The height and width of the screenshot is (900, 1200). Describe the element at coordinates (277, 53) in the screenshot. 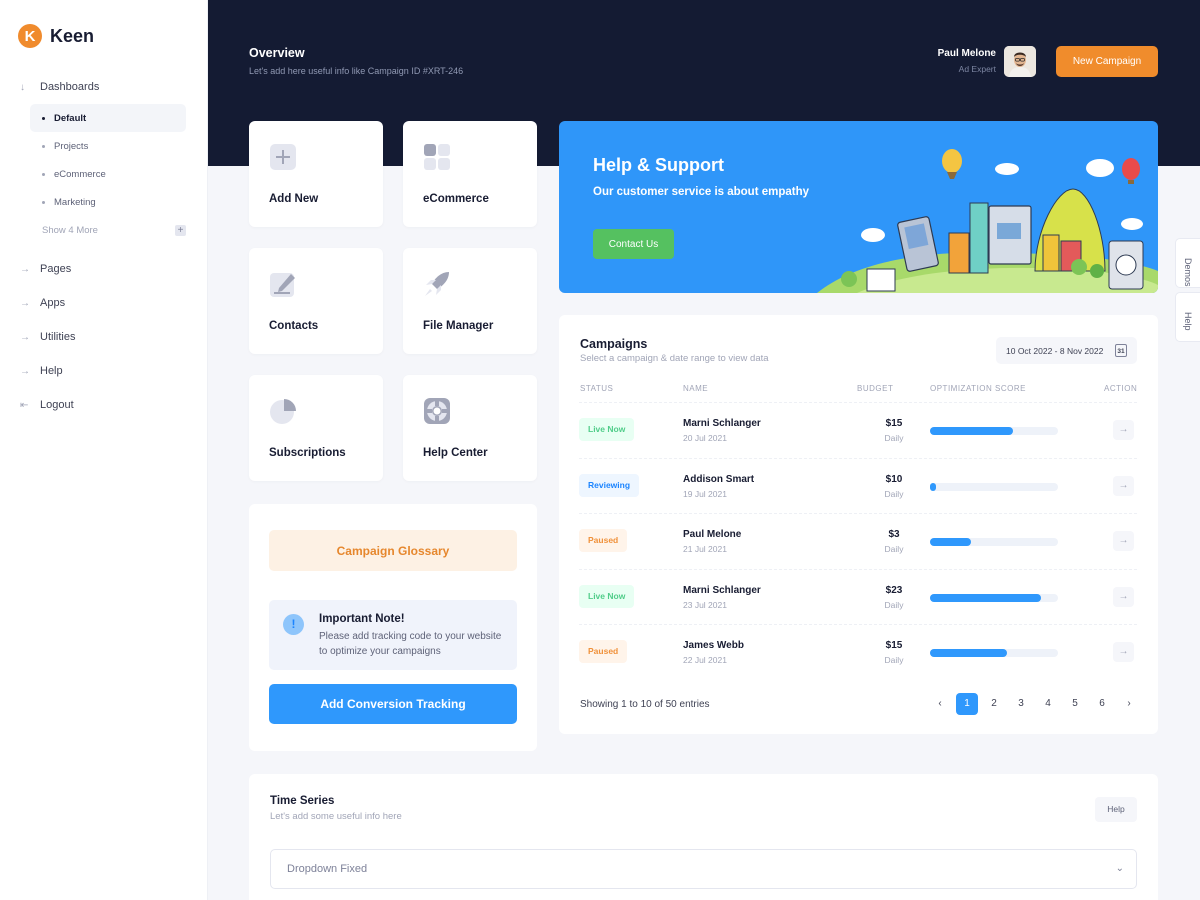

I see `page-title: Overview` at that location.